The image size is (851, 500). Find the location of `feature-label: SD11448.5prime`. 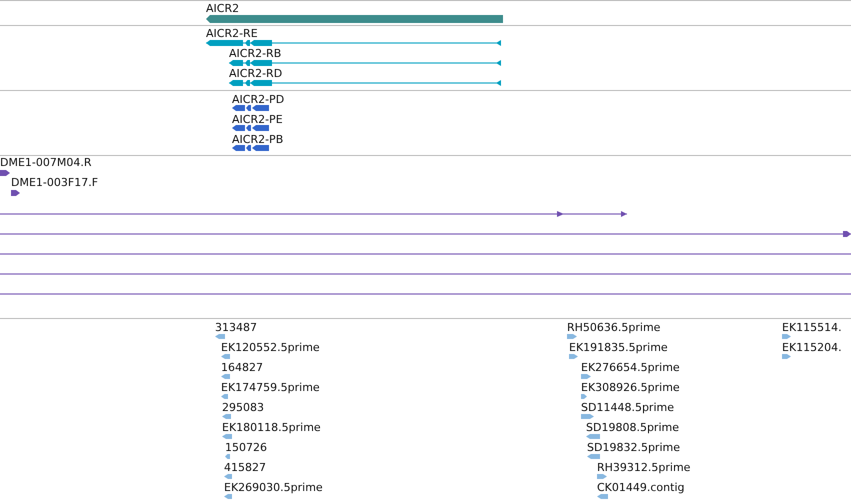

feature-label: SD11448.5prime is located at coordinates (627, 408).